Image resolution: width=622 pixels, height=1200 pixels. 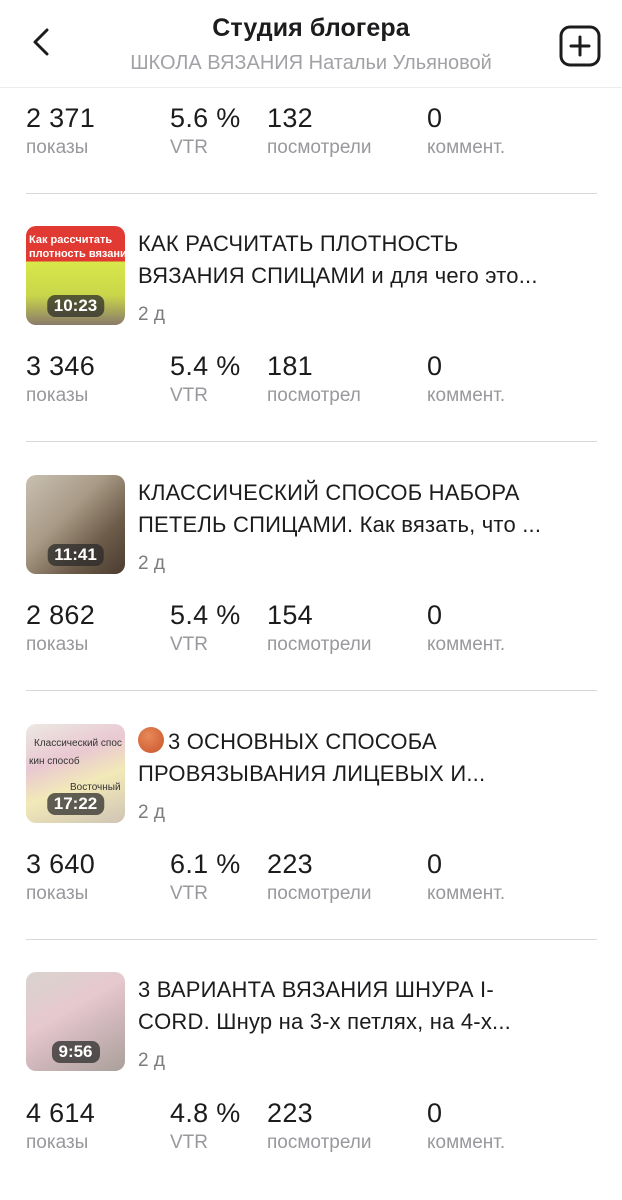 What do you see at coordinates (314, 378) in the screenshot?
I see `watched-stat: 181 посмотрел` at bounding box center [314, 378].